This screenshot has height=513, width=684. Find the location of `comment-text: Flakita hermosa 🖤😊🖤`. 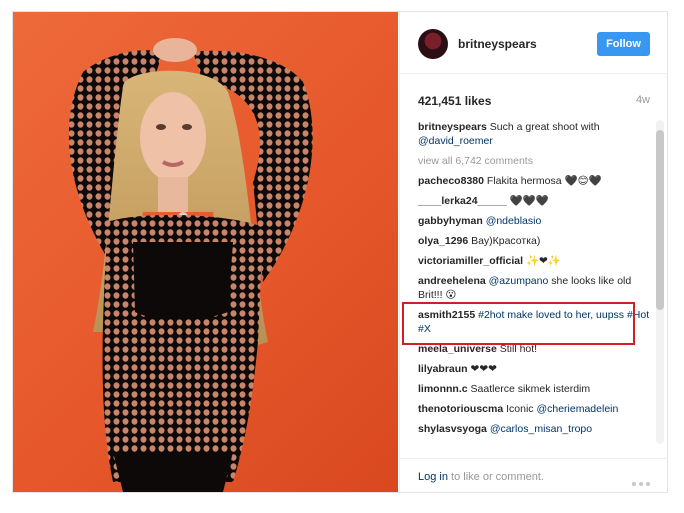

comment-text: Flakita hermosa 🖤😊🖤 is located at coordinates (544, 181).